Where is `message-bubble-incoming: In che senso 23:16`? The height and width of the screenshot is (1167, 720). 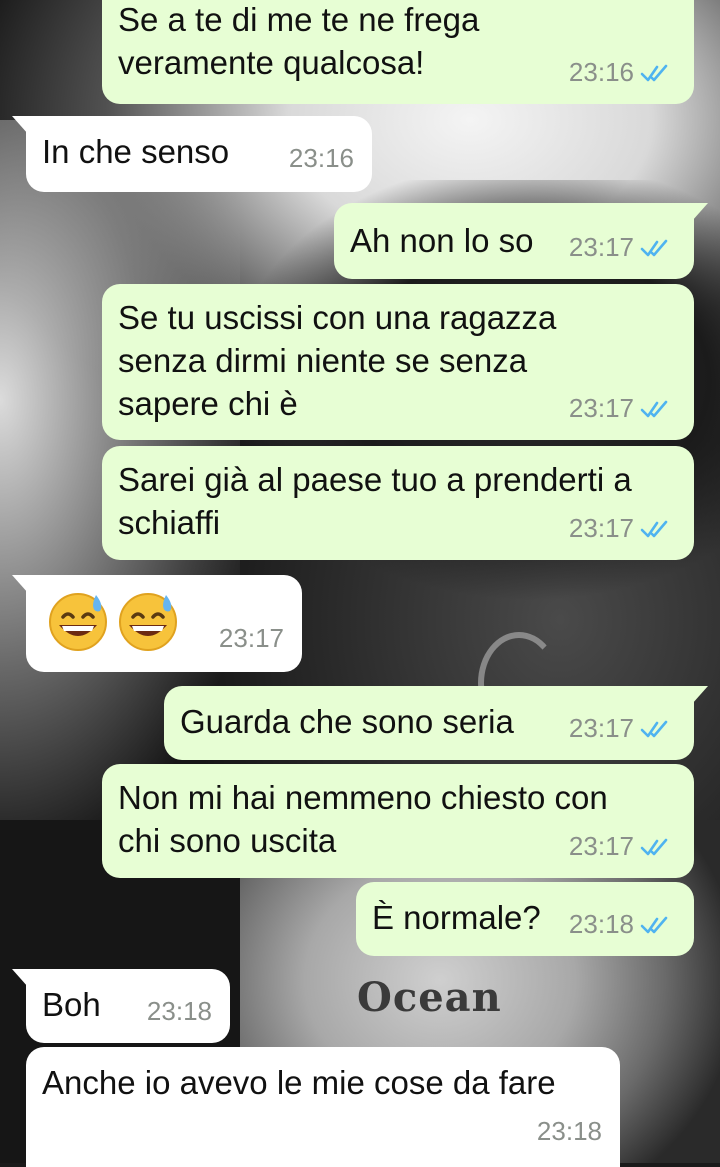 message-bubble-incoming: In che senso 23:16 is located at coordinates (192, 154).